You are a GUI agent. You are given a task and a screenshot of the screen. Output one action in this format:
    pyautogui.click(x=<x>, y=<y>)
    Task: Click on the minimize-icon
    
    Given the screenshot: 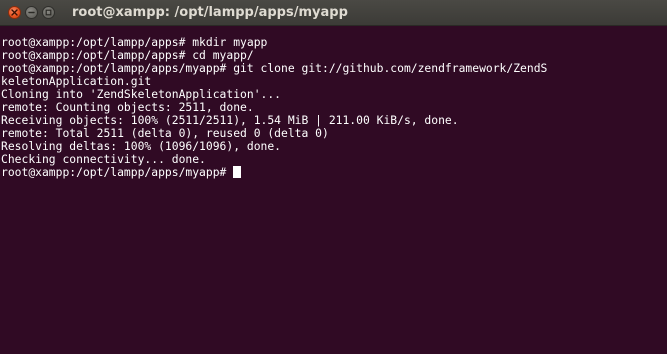 What is the action you would take?
    pyautogui.click(x=31, y=12)
    